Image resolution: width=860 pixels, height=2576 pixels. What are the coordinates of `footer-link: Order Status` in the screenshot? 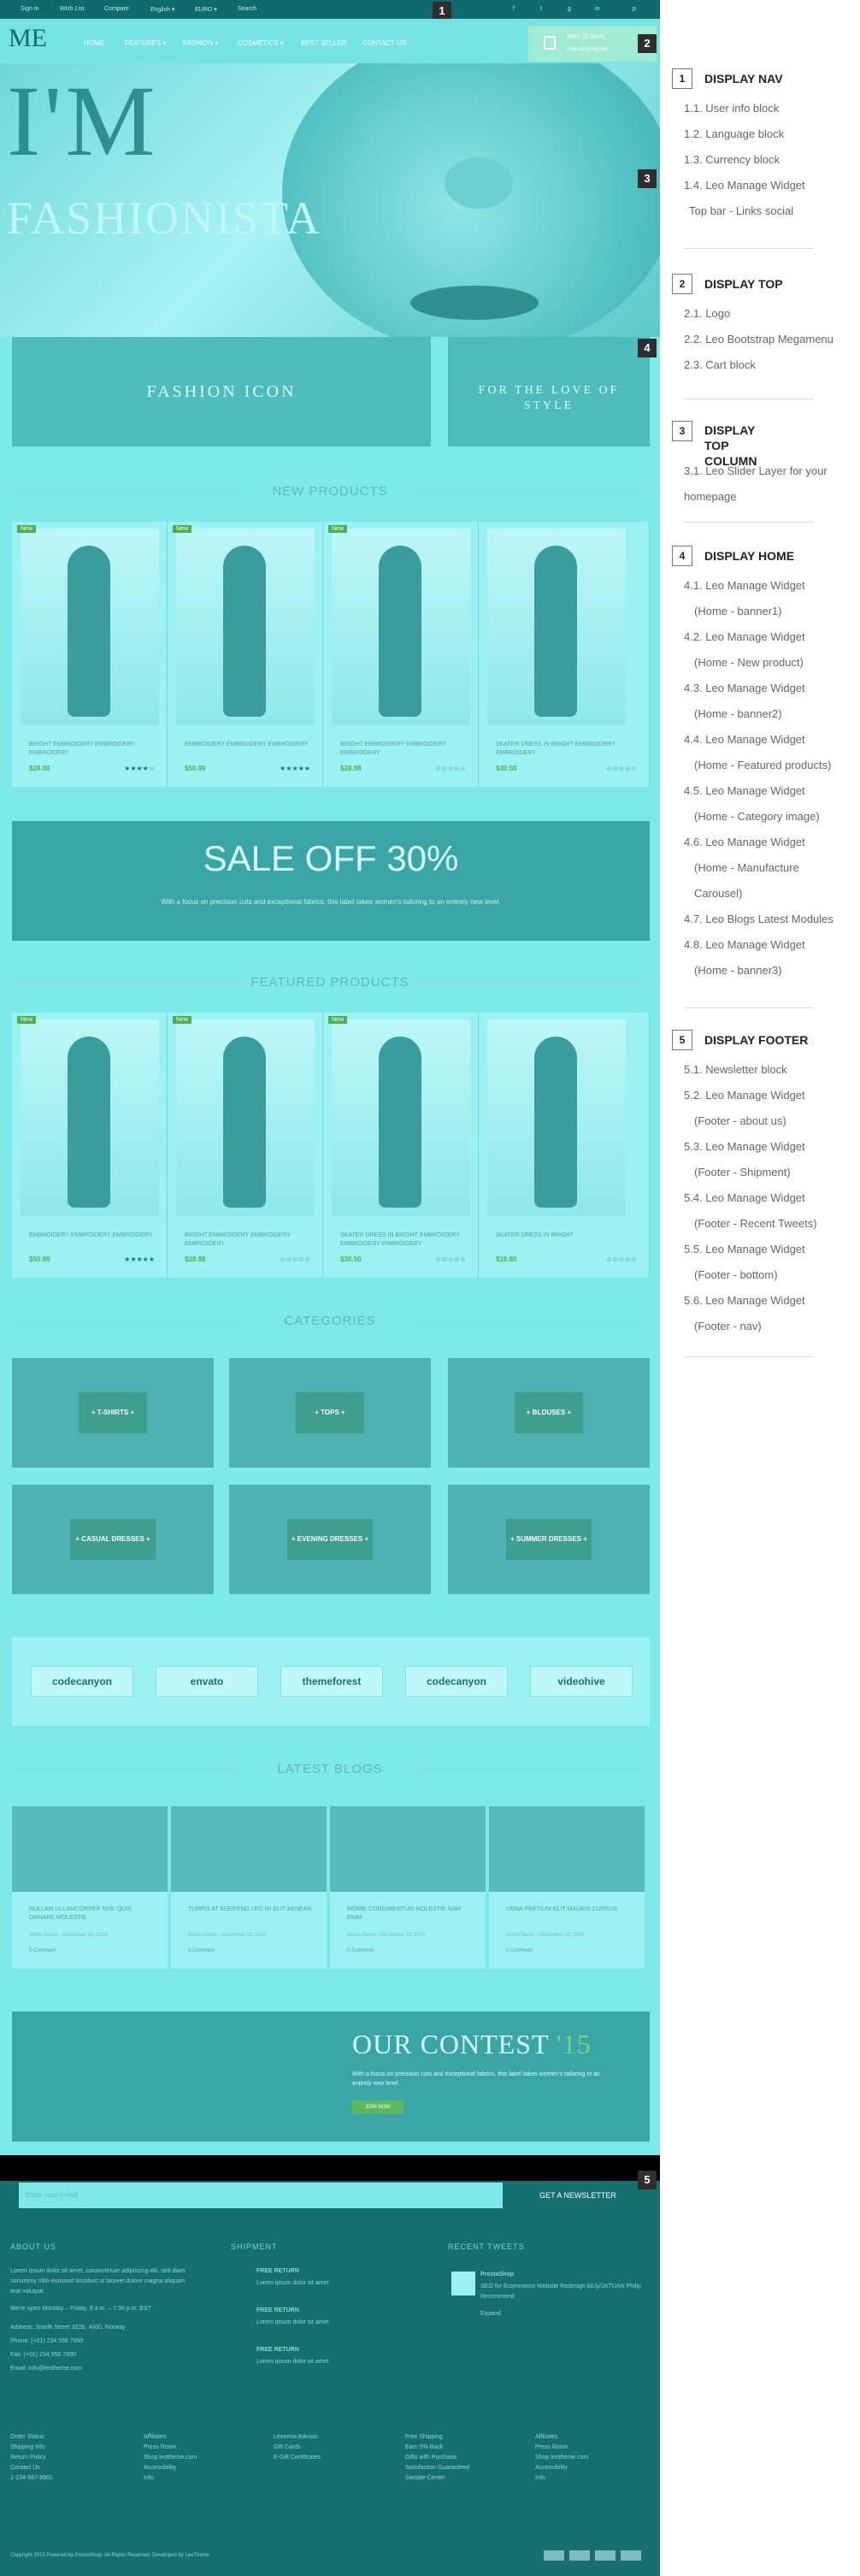 It's located at (31, 2437).